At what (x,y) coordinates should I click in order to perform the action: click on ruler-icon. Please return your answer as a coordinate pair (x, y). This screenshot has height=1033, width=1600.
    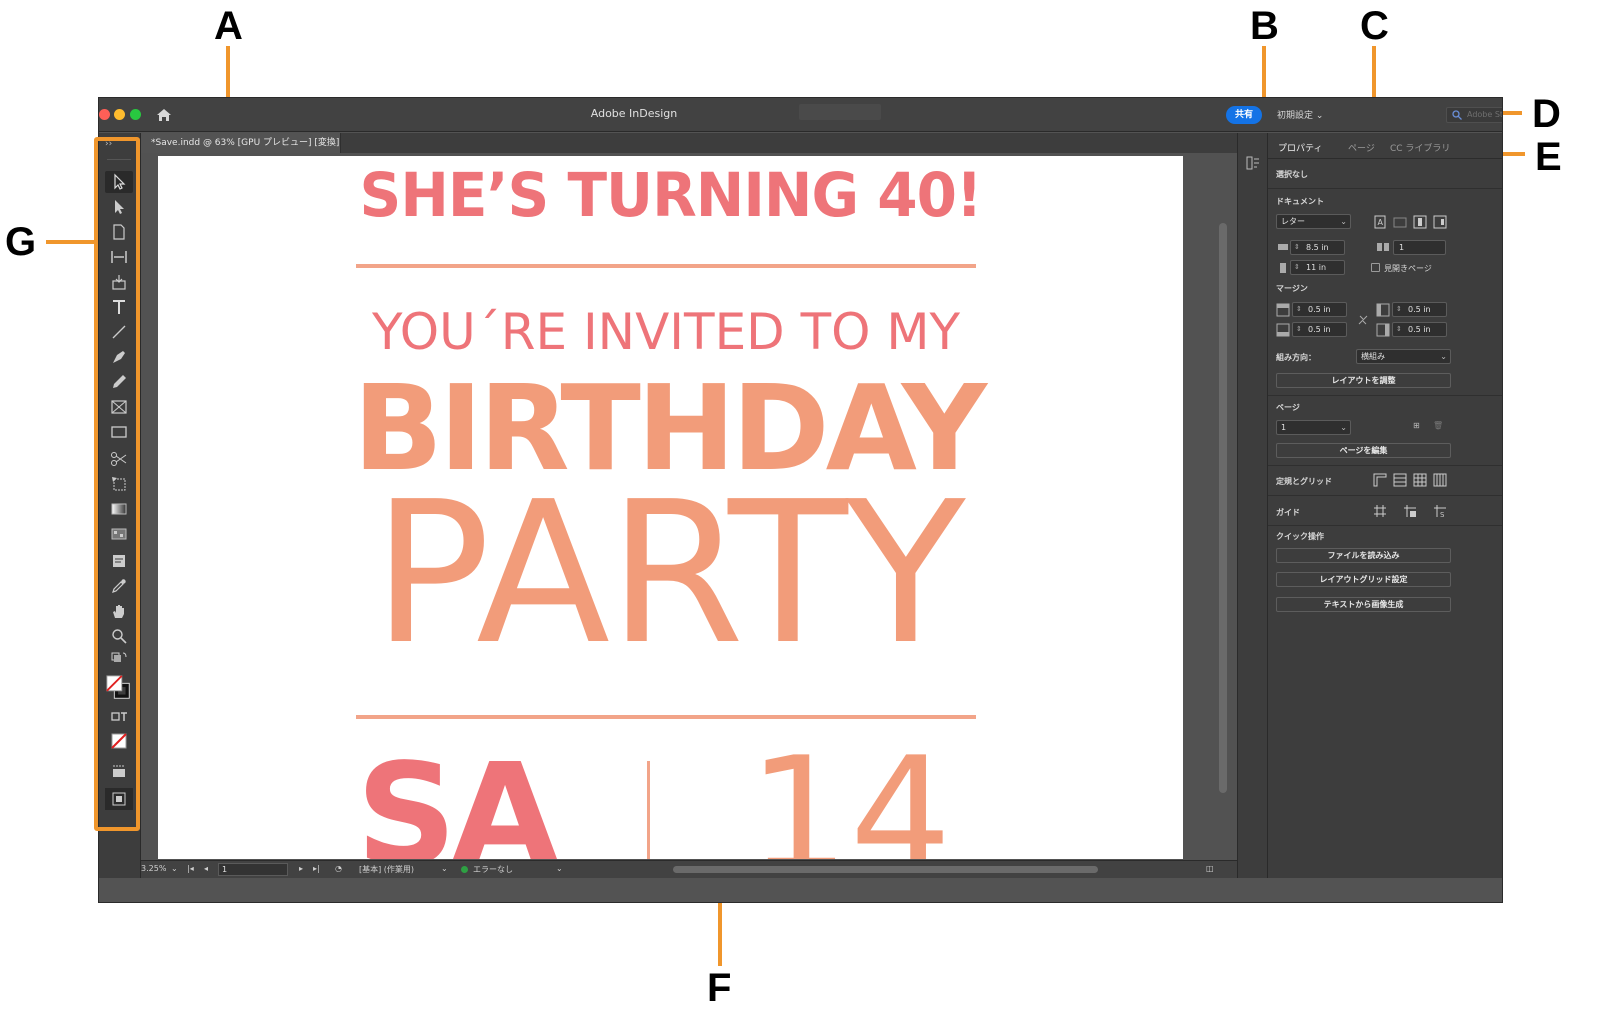
    Looking at the image, I should click on (1380, 480).